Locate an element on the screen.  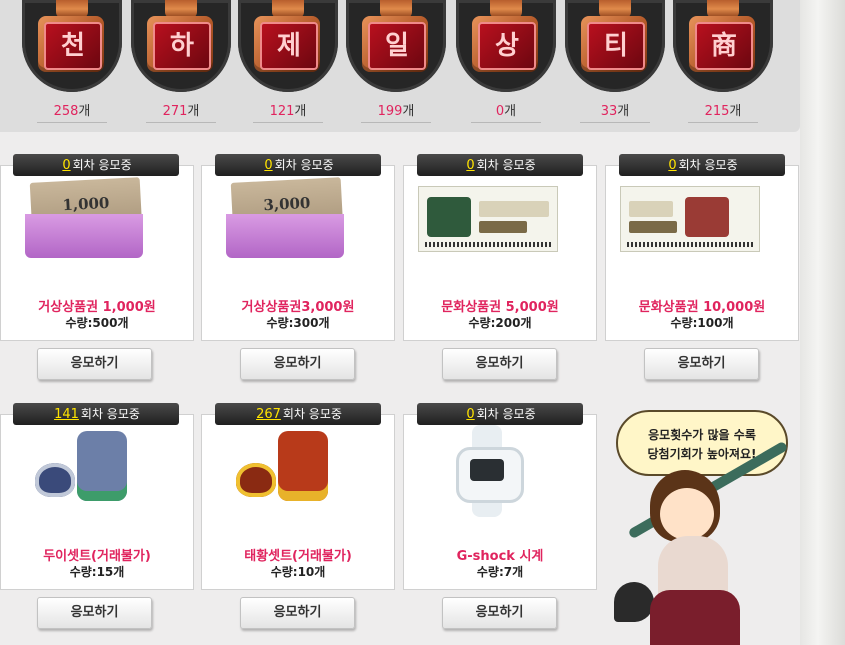
prize-name: 태황셋트(거래불가) is located at coordinates (298, 556).